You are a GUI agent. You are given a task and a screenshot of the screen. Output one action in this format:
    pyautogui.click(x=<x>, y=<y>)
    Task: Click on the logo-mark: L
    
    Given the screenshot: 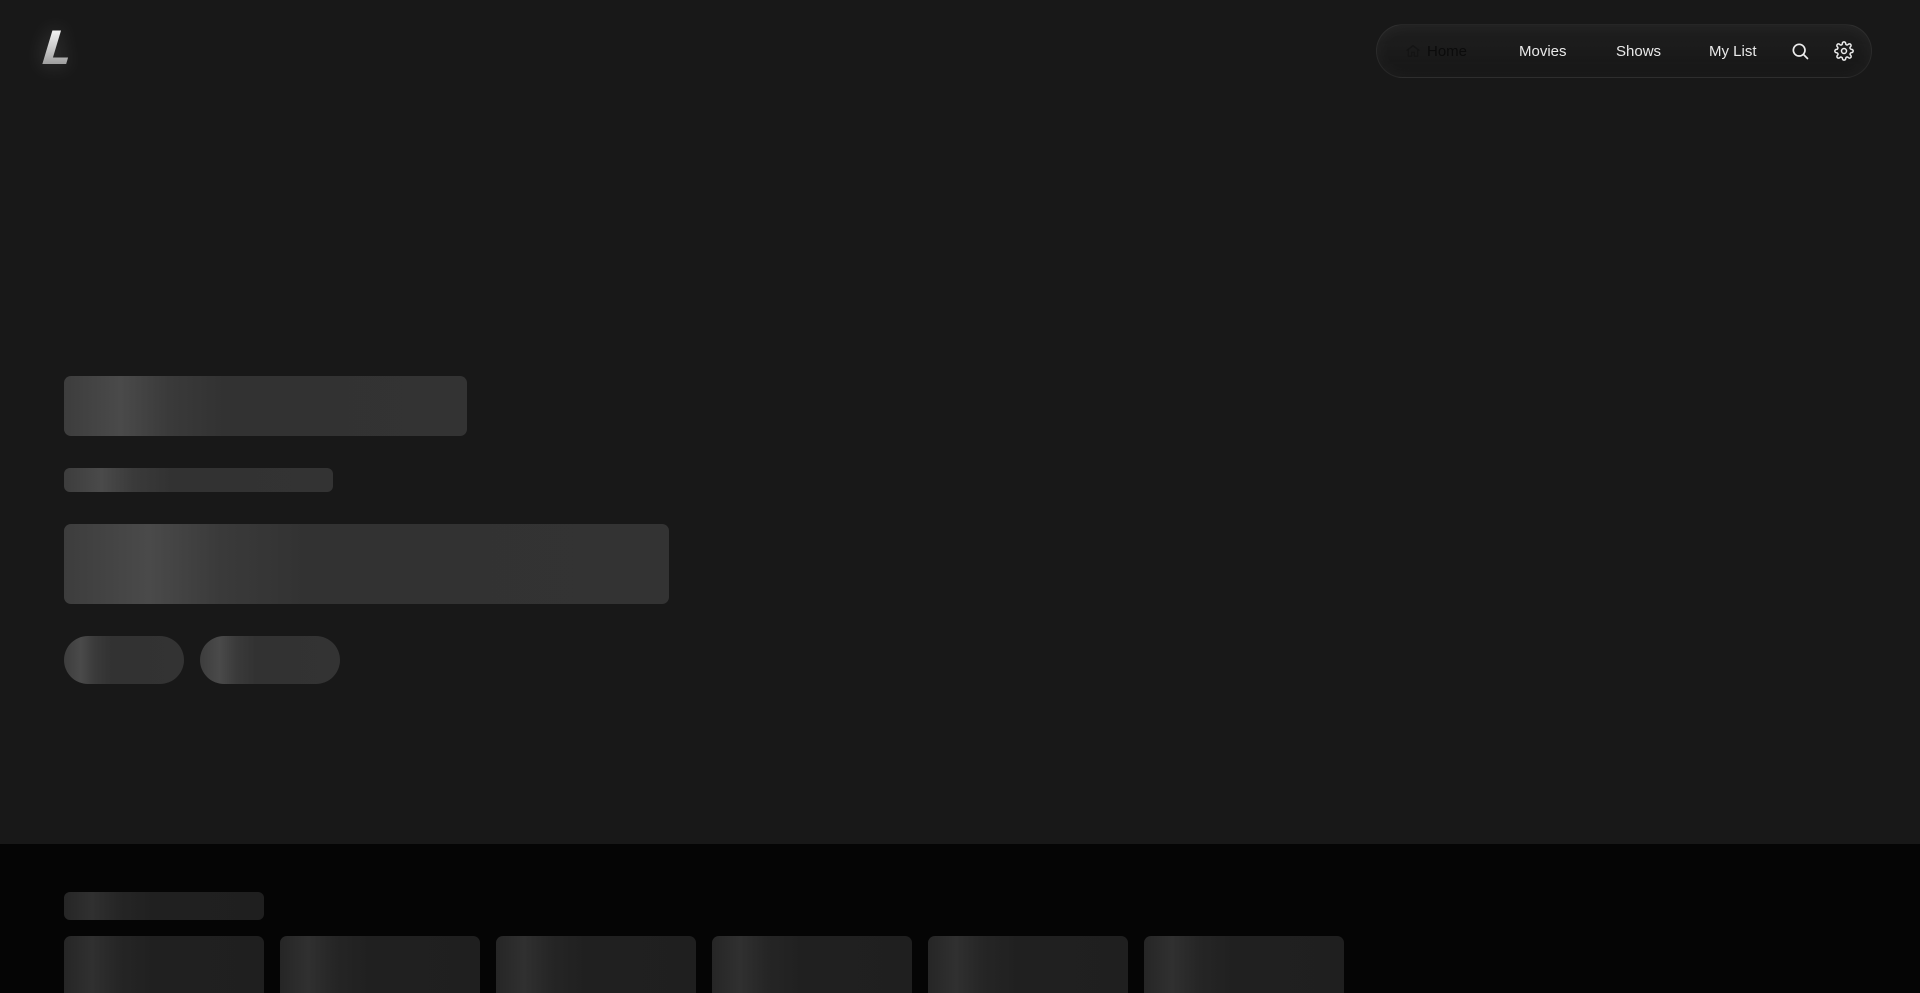 What is the action you would take?
    pyautogui.click(x=58, y=48)
    